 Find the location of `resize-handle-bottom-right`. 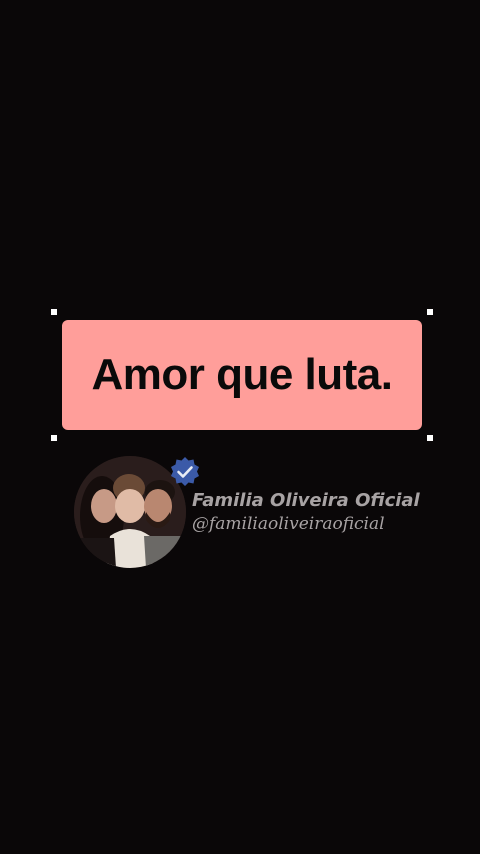

resize-handle-bottom-right is located at coordinates (430, 438).